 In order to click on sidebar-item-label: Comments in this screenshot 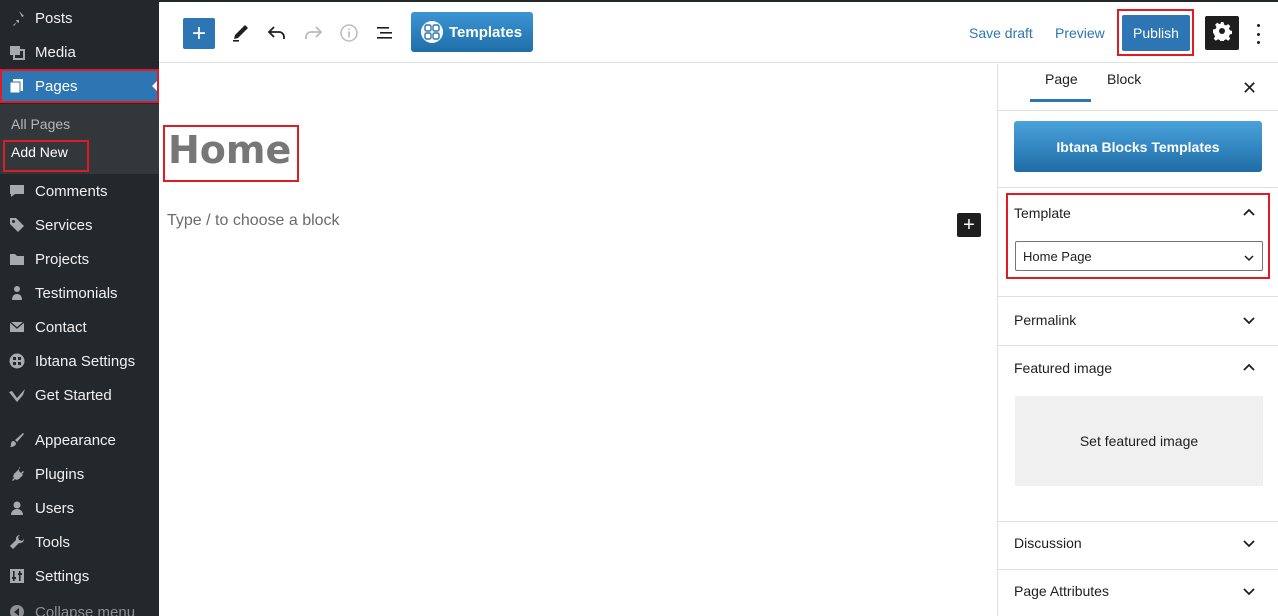, I will do `click(71, 191)`.